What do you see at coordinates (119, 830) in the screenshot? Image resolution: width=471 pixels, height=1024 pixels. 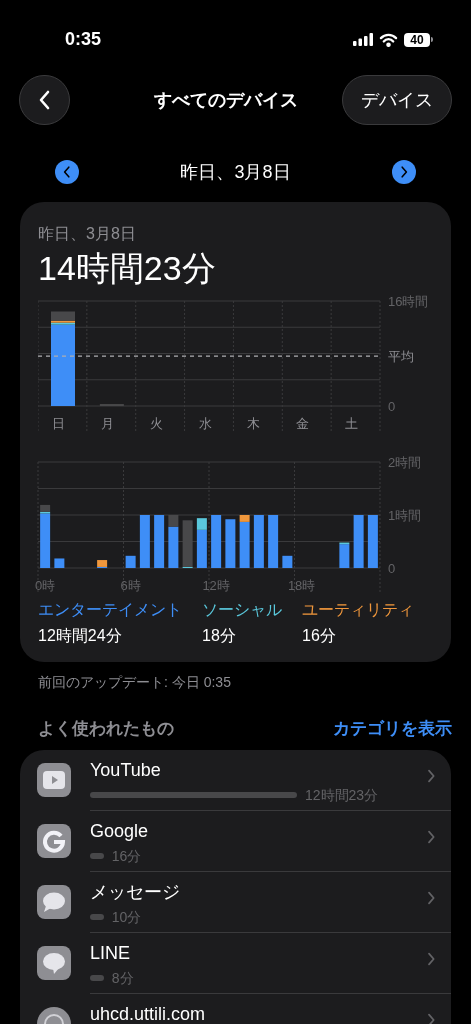 I see `app-name: Google` at bounding box center [119, 830].